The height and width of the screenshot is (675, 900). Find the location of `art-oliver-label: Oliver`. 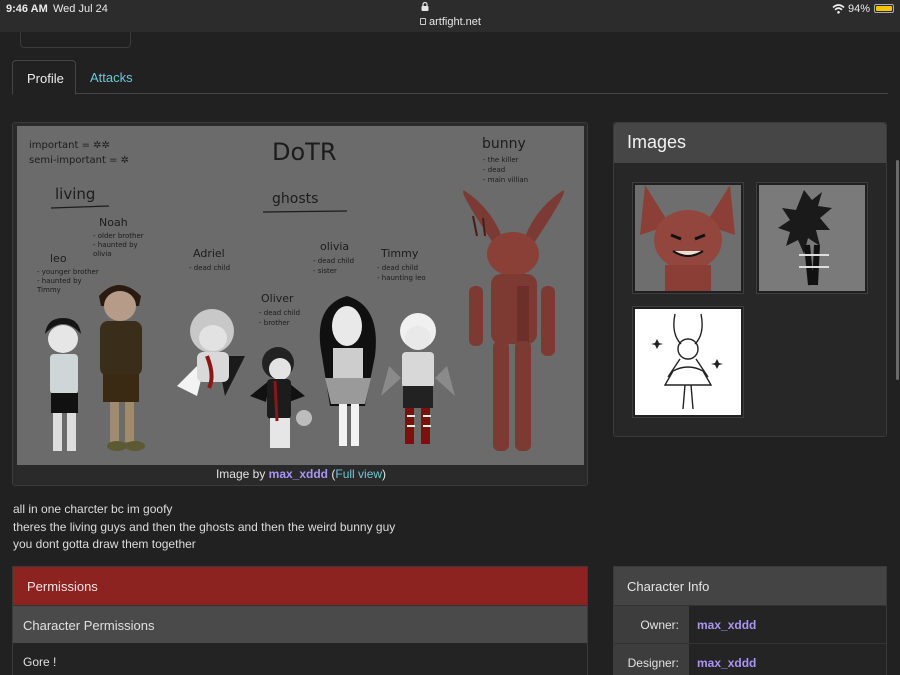

art-oliver-label: Oliver is located at coordinates (277, 298).